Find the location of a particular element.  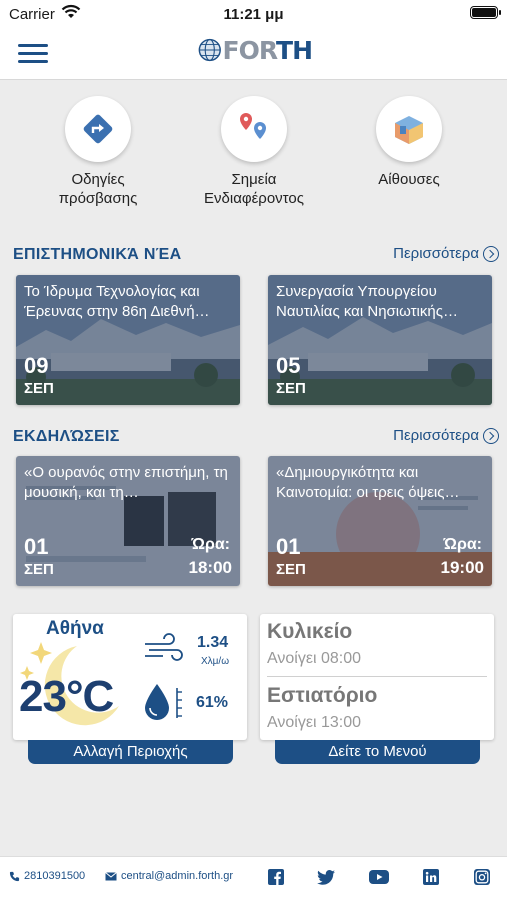

weather-city: Αθήνα is located at coordinates (75, 628).